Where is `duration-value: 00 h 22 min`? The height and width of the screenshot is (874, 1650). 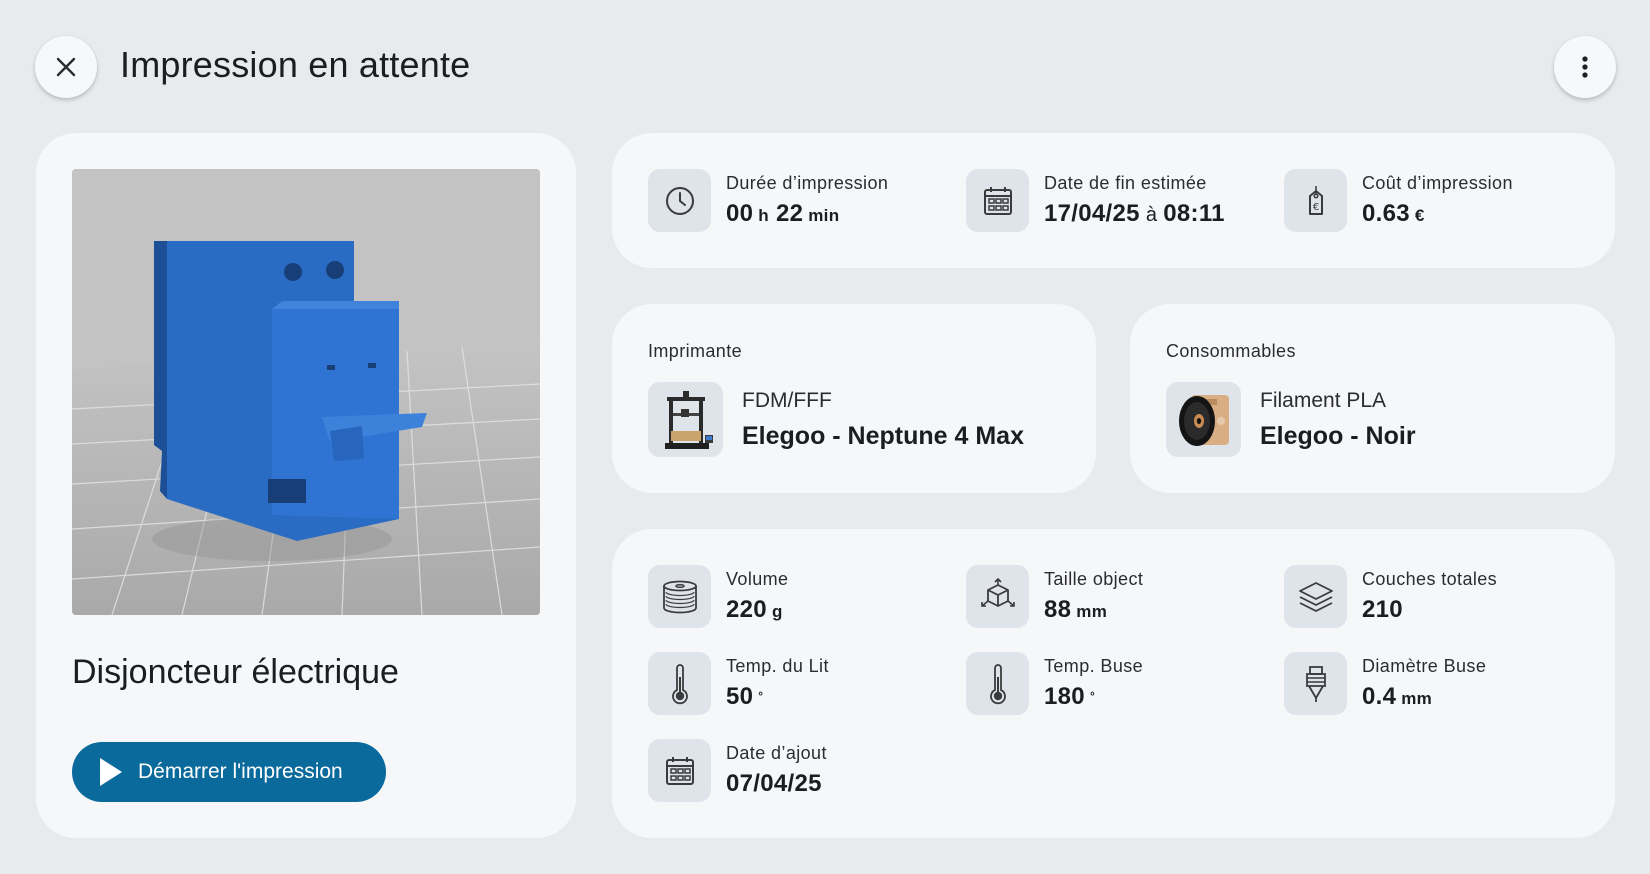 duration-value: 00 h 22 min is located at coordinates (783, 213).